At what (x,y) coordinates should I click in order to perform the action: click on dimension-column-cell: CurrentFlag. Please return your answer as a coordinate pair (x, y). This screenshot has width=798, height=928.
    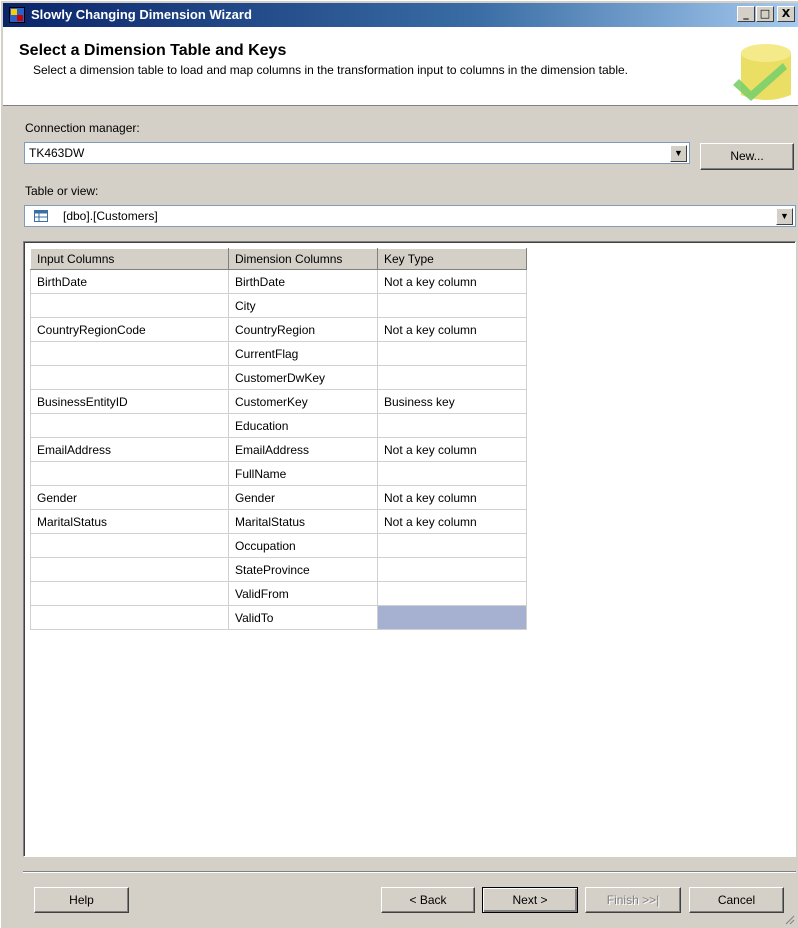
    Looking at the image, I should click on (303, 353).